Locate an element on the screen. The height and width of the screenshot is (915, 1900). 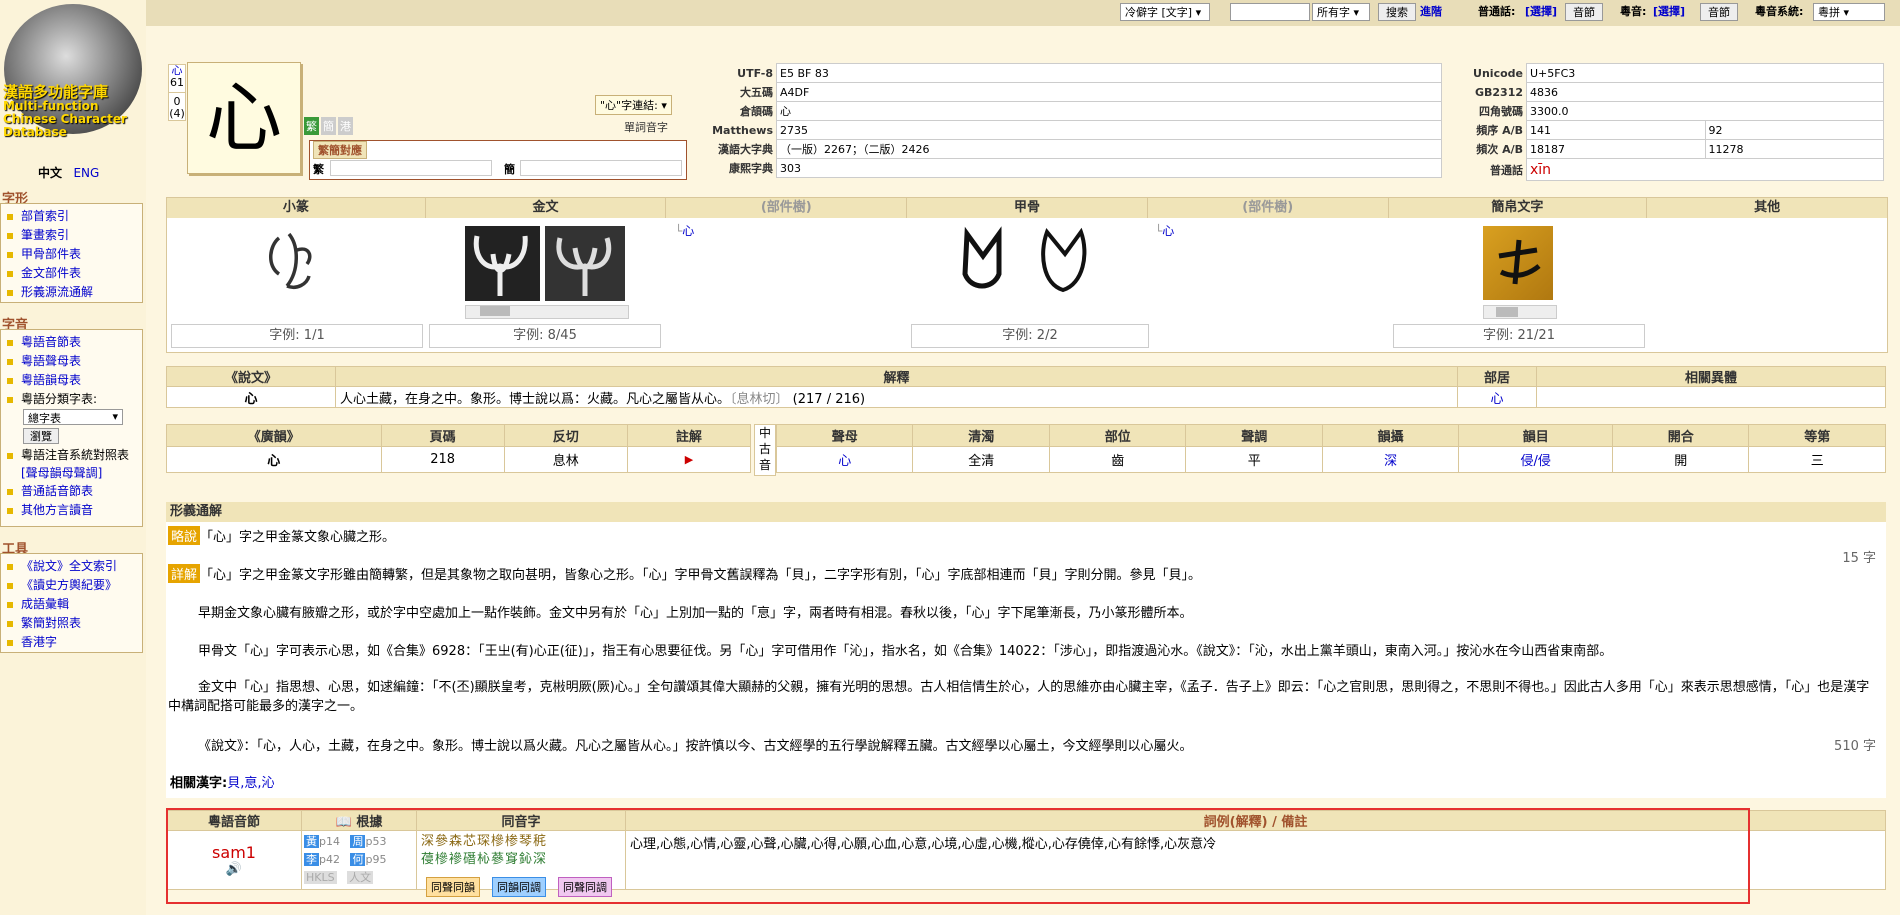
cantonese-choice: [選擇] is located at coordinates (1669, 12).